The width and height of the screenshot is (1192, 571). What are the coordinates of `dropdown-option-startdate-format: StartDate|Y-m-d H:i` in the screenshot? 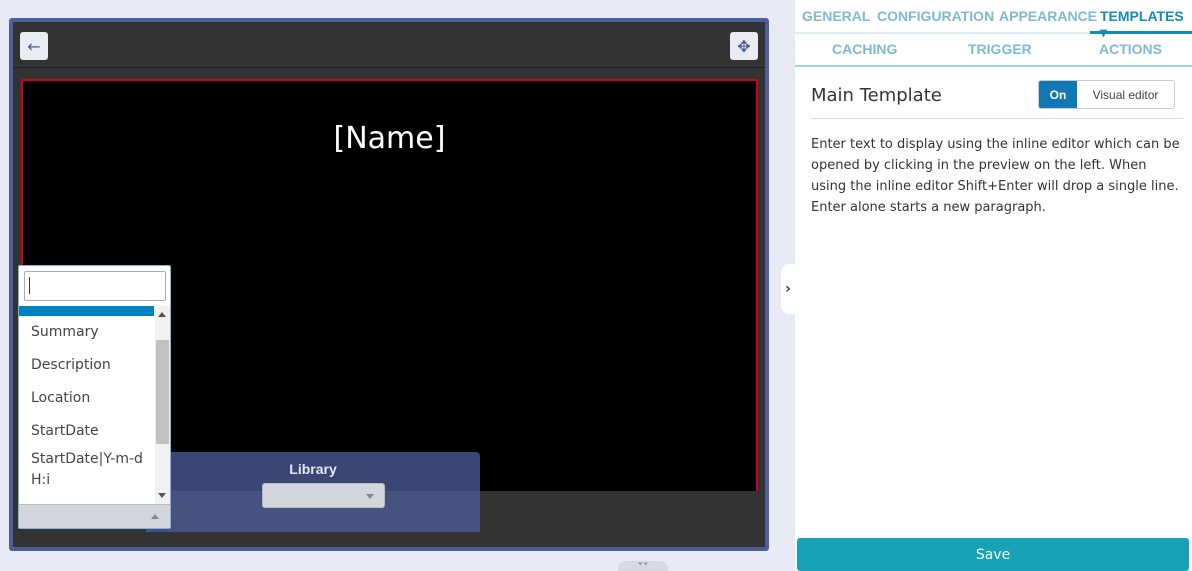 It's located at (86, 470).